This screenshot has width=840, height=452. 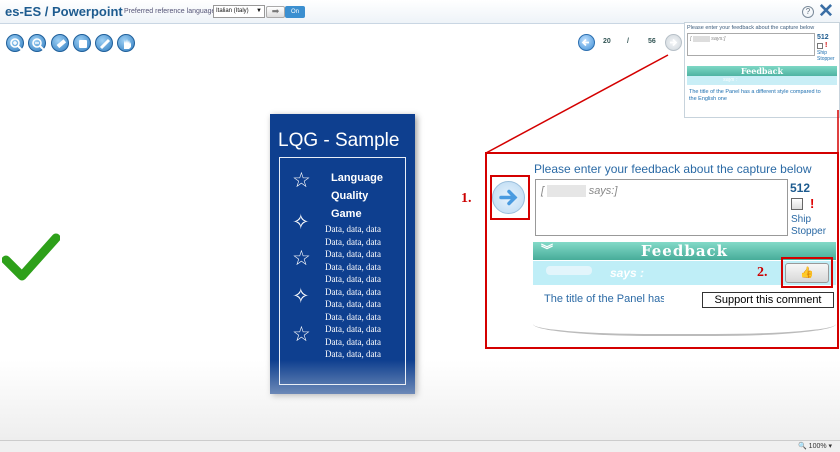 What do you see at coordinates (126, 43) in the screenshot?
I see `hand-icon` at bounding box center [126, 43].